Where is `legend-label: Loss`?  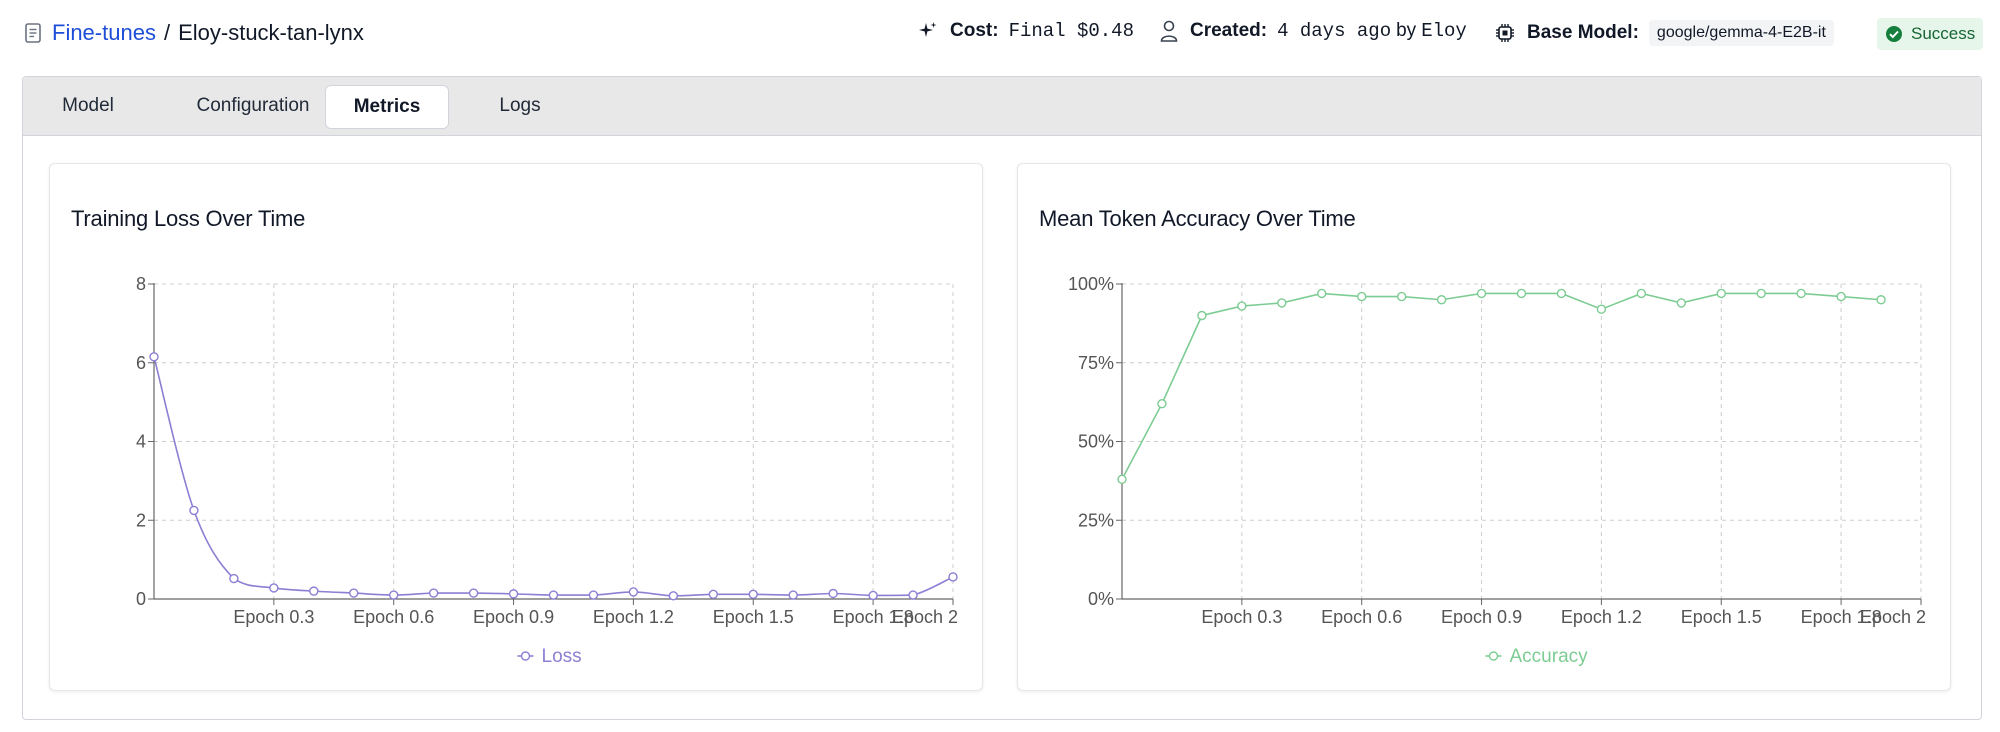 legend-label: Loss is located at coordinates (562, 656).